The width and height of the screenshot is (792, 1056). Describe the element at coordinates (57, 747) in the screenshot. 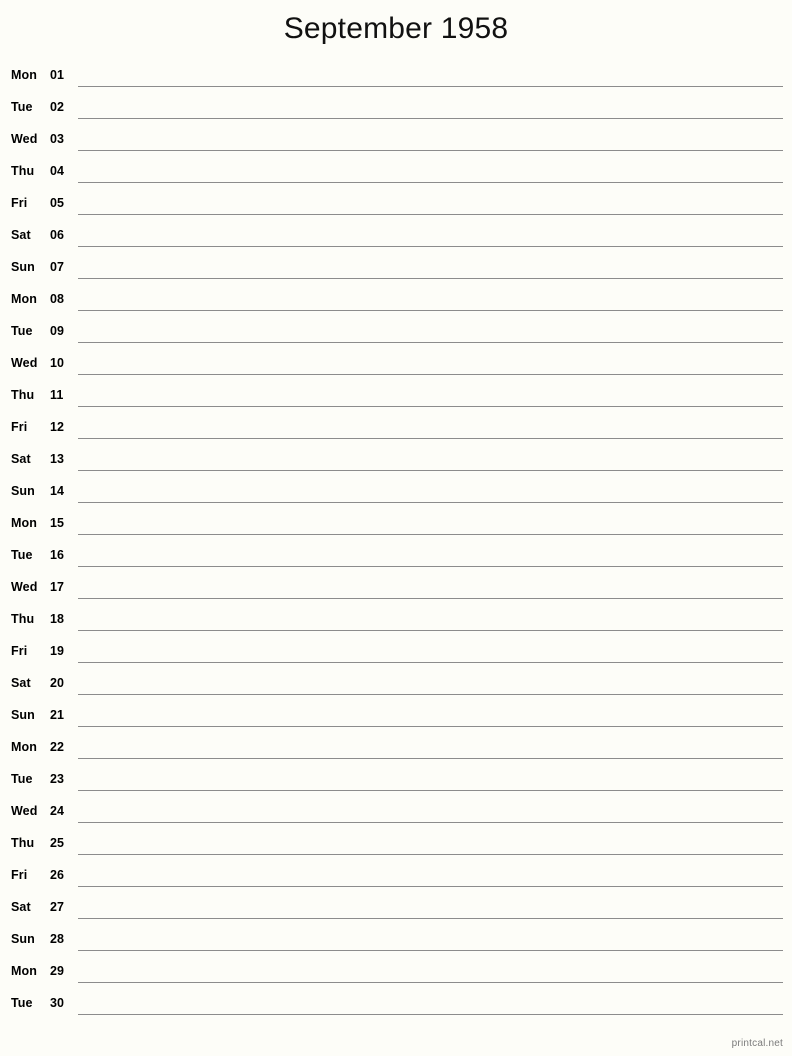

I see `day-number-label: 22` at that location.